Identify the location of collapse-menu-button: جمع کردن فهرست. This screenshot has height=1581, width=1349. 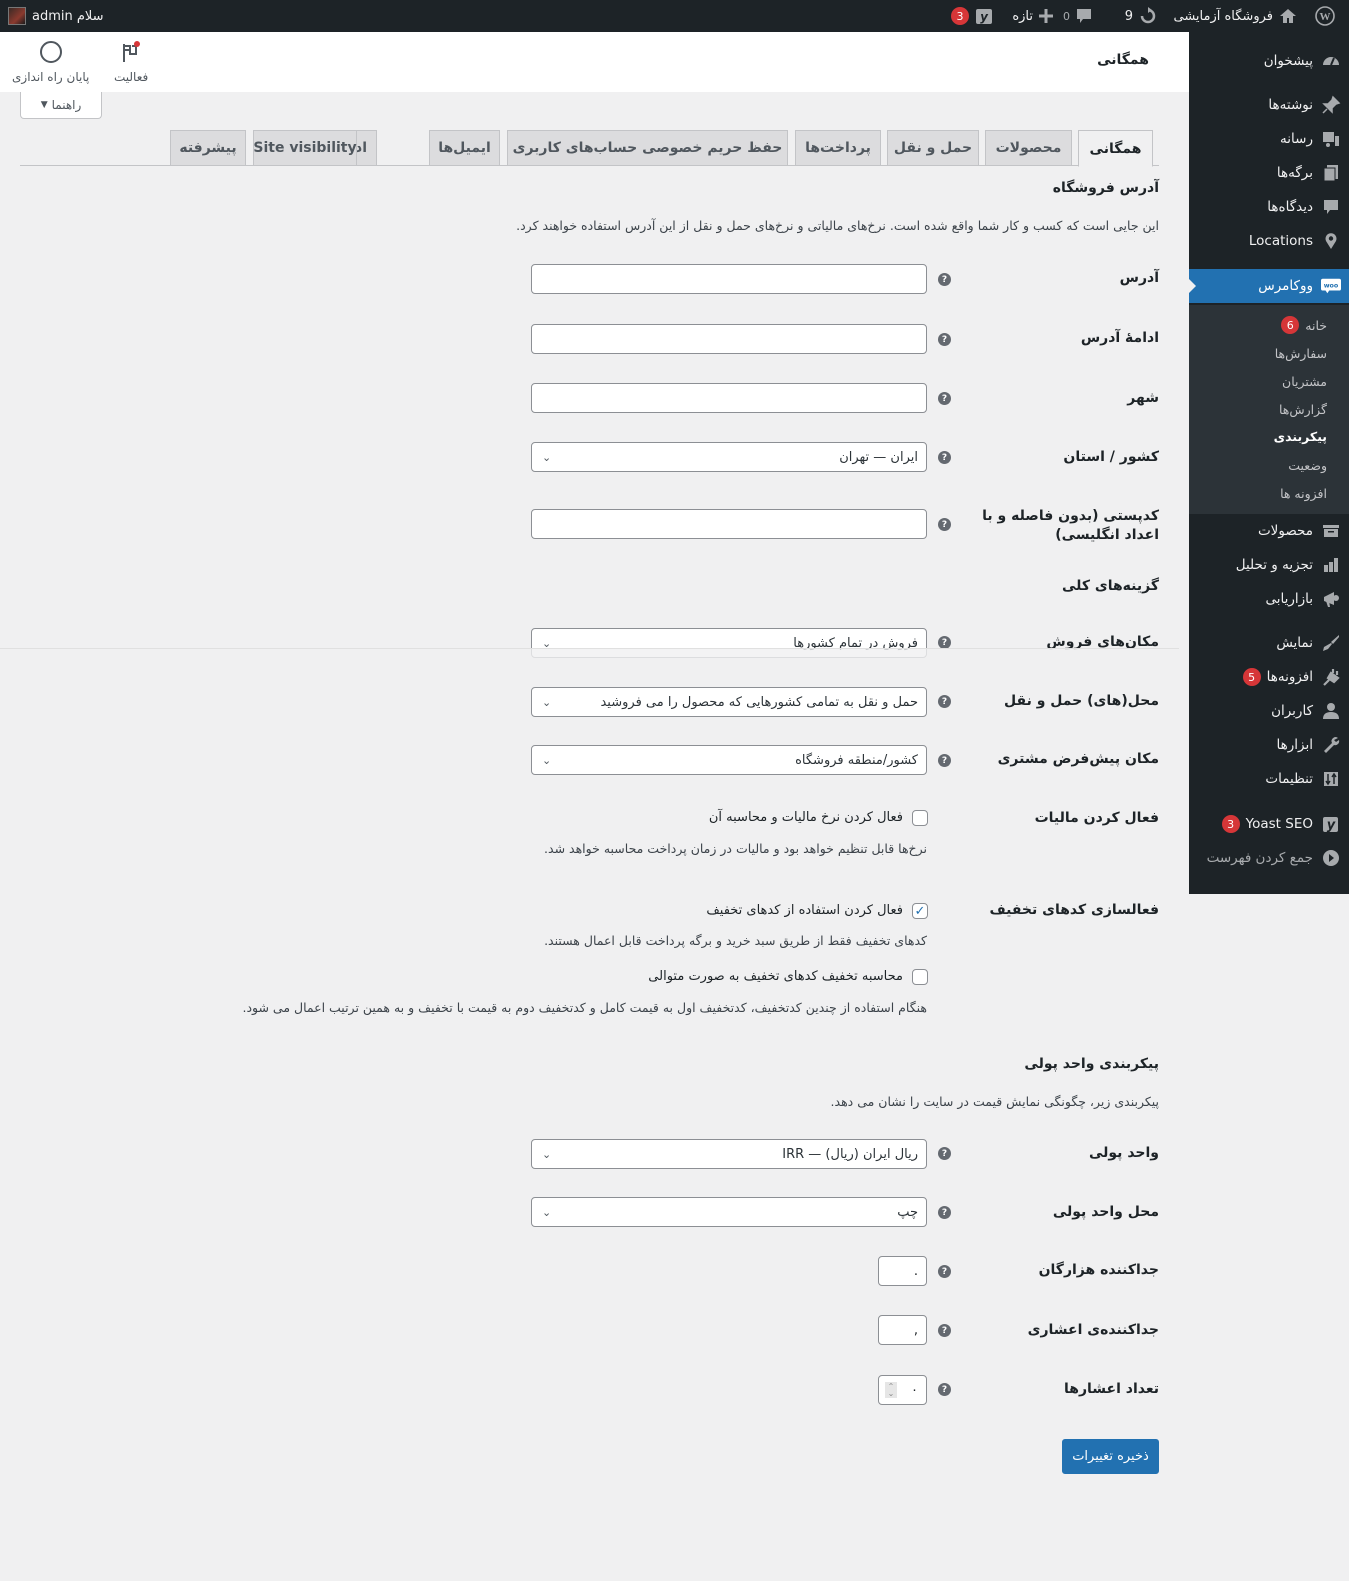
(1269, 858).